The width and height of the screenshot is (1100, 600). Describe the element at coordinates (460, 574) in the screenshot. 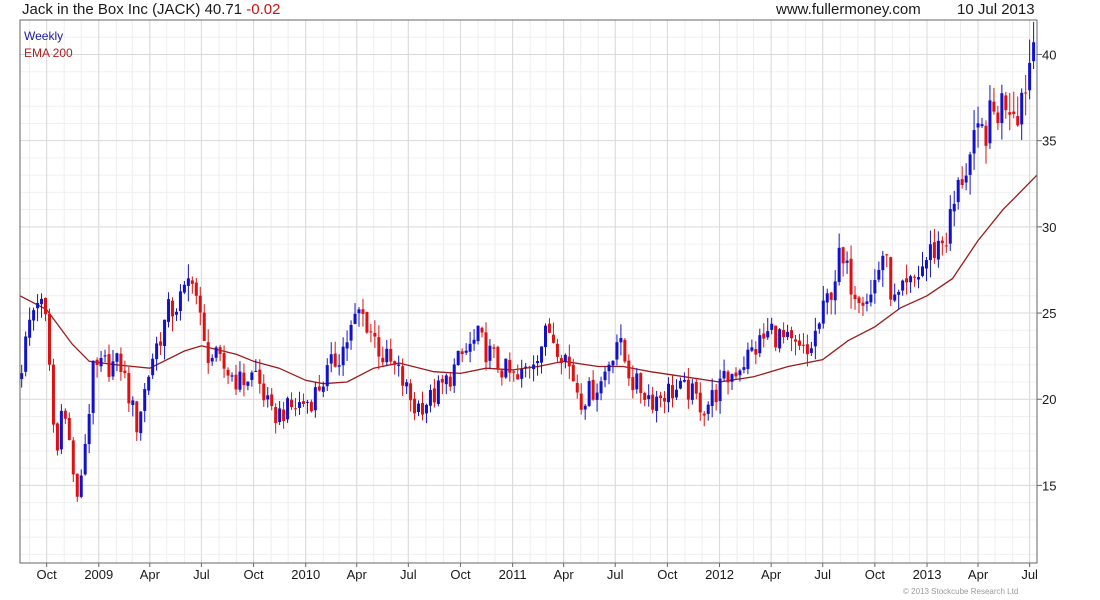

I see `x-tick-label: Oct` at that location.